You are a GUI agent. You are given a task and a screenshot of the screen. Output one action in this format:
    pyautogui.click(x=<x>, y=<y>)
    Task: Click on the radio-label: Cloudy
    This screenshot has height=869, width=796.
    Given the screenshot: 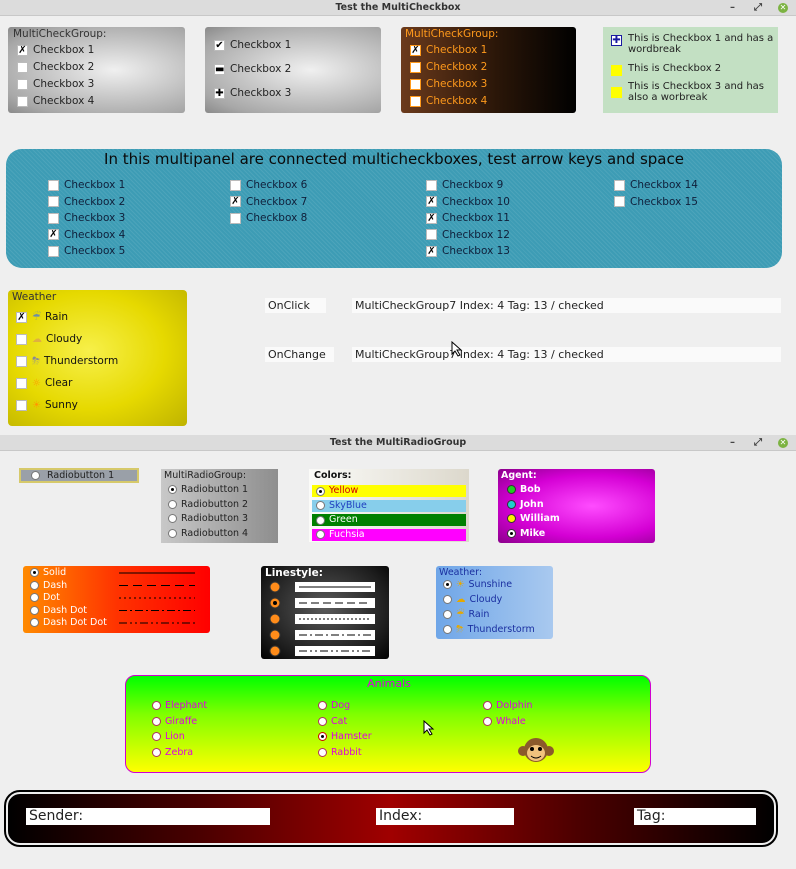 What is the action you would take?
    pyautogui.click(x=486, y=599)
    